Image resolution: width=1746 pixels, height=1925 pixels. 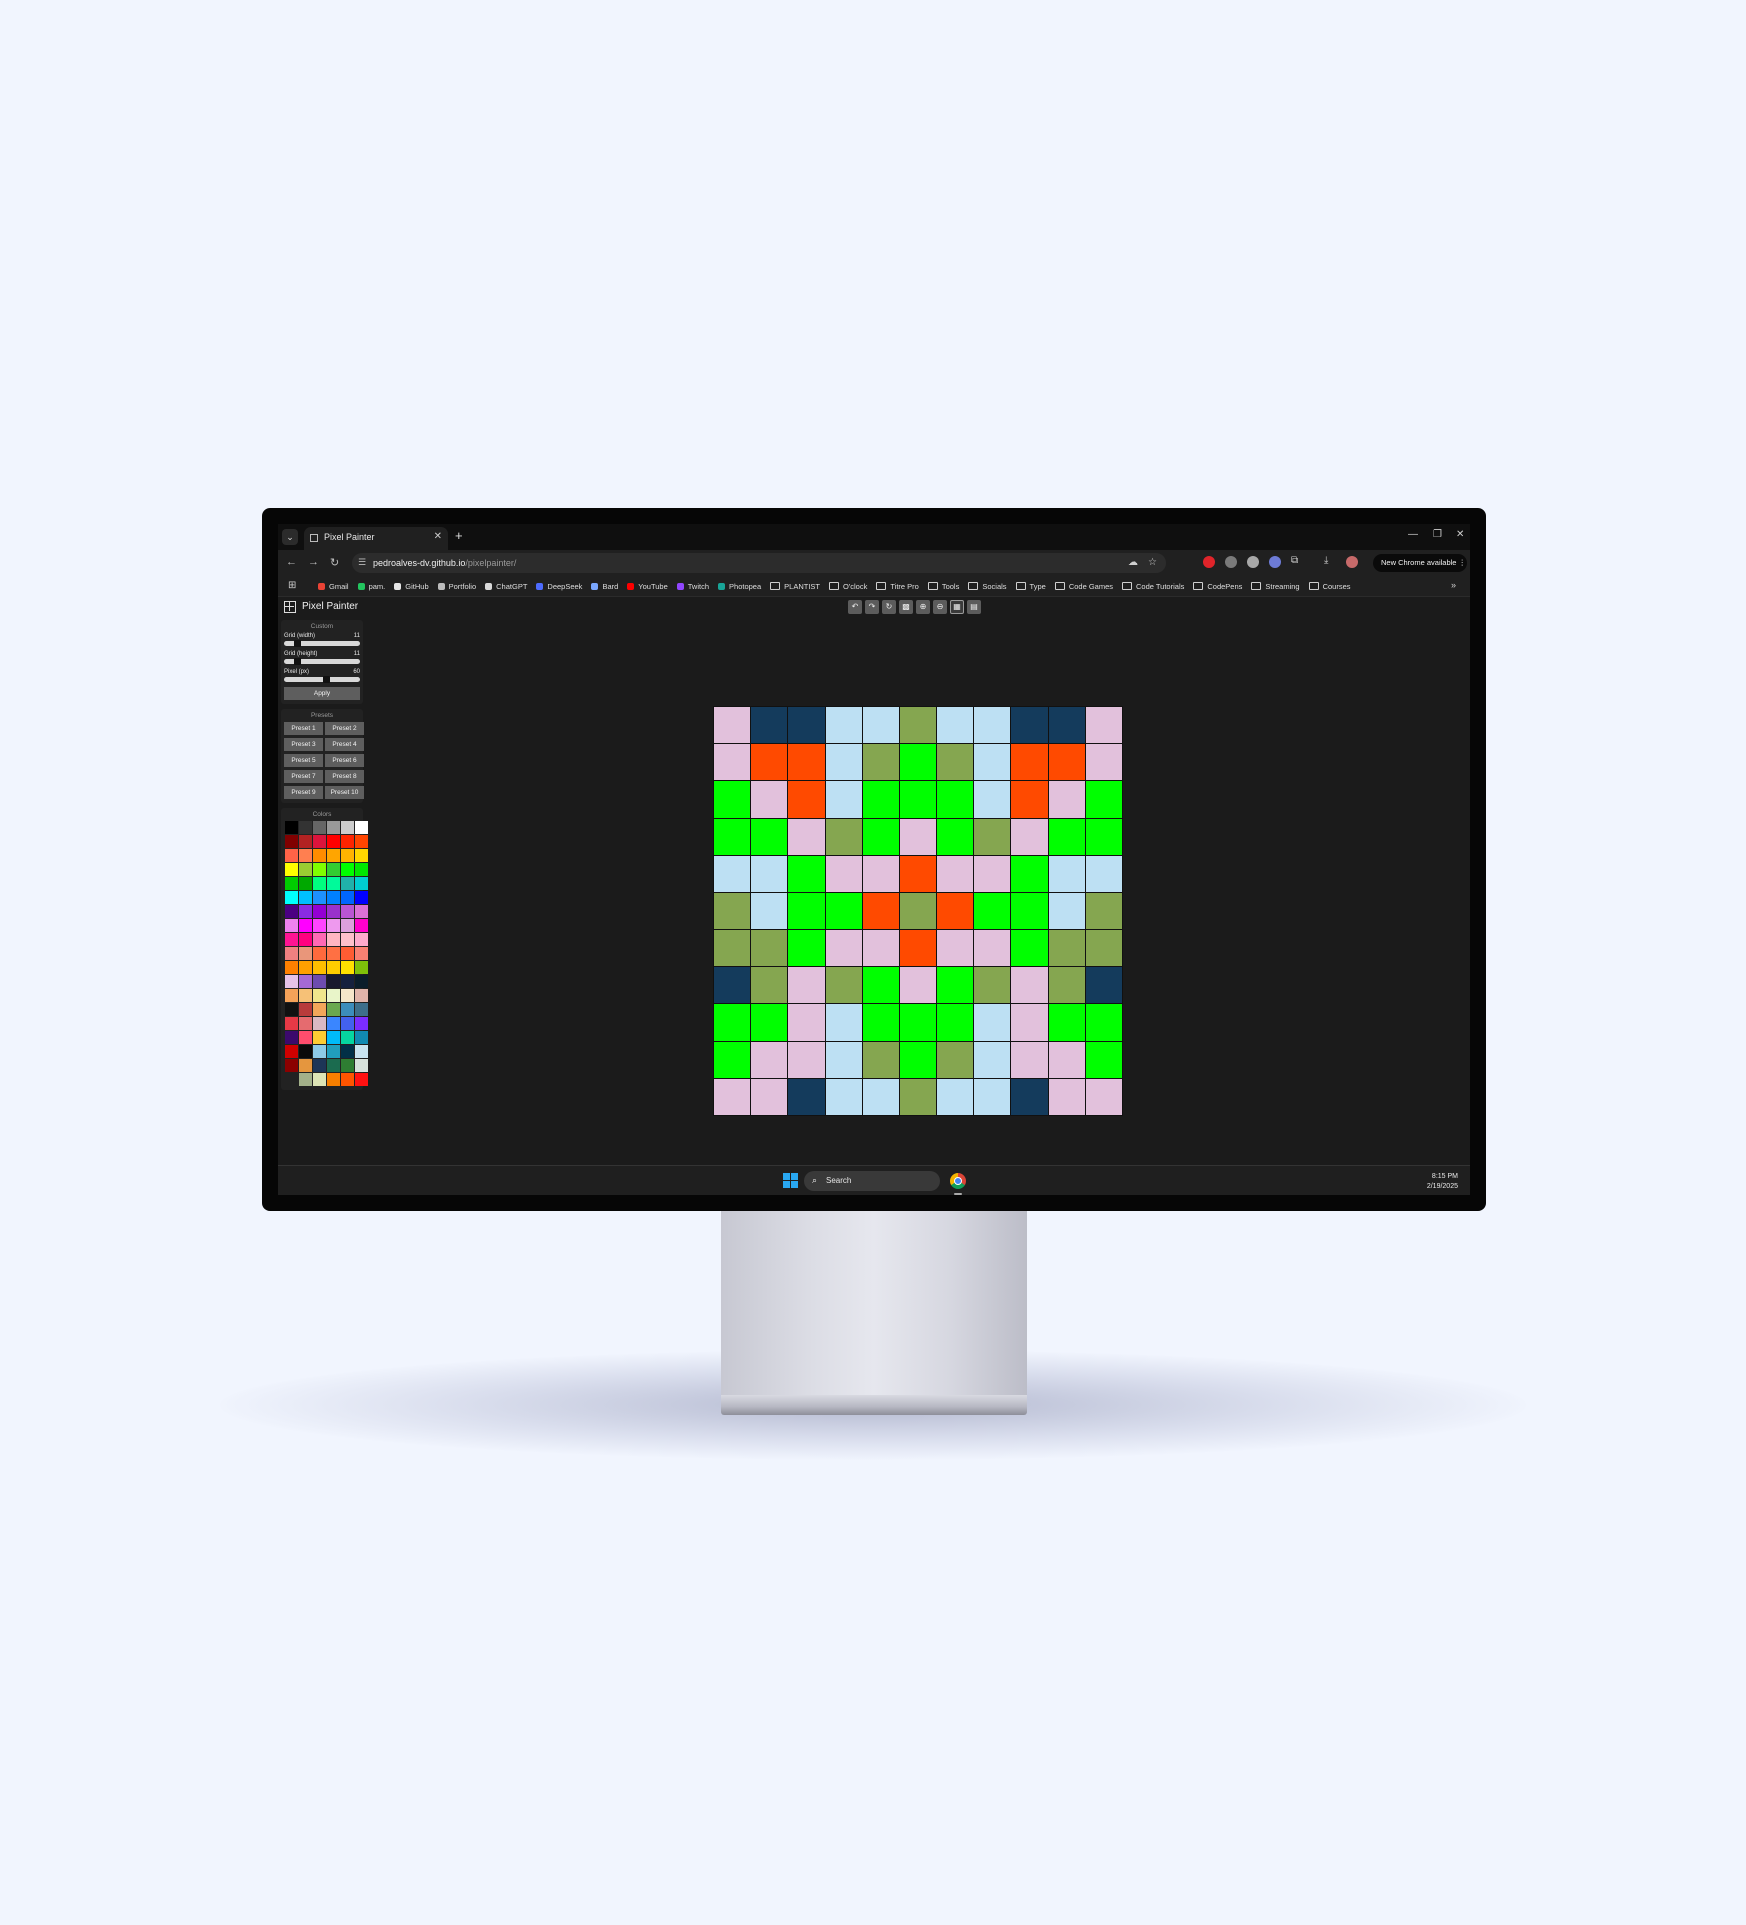 I want to click on grid-toggle-icon: ▦, so click(x=957, y=607).